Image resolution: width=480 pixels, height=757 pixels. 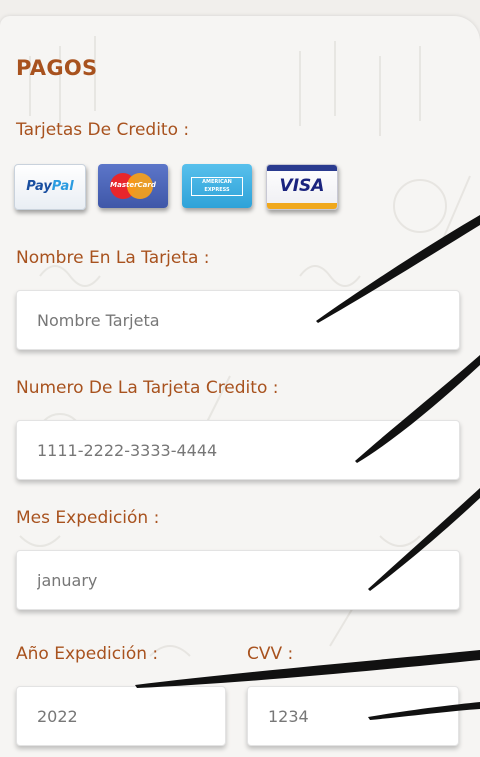 What do you see at coordinates (133, 186) in the screenshot?
I see `mastercard-logo: MasterCard` at bounding box center [133, 186].